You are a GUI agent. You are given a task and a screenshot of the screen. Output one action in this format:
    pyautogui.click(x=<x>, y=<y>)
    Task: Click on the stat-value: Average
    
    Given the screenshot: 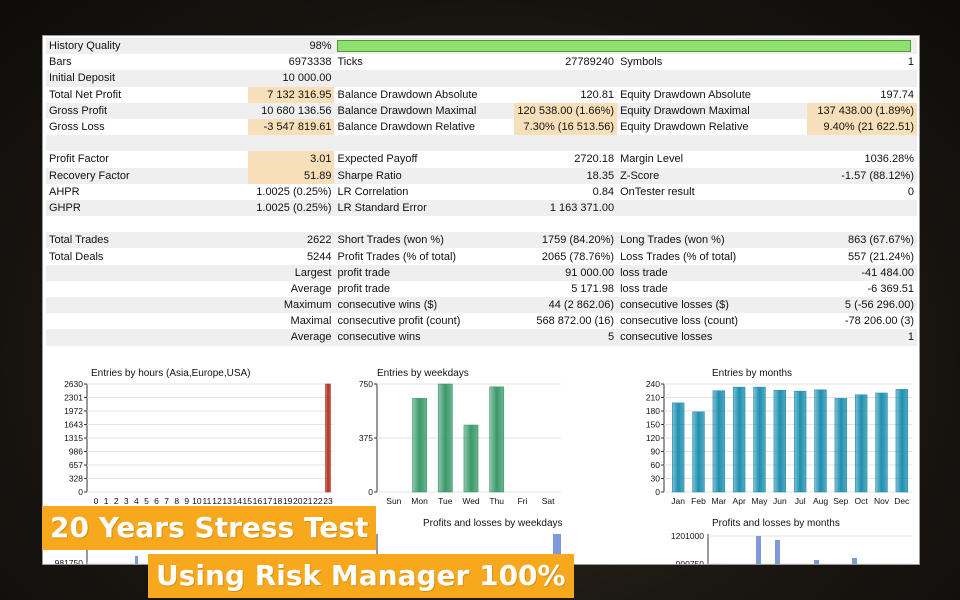 What is the action you would take?
    pyautogui.click(x=311, y=288)
    